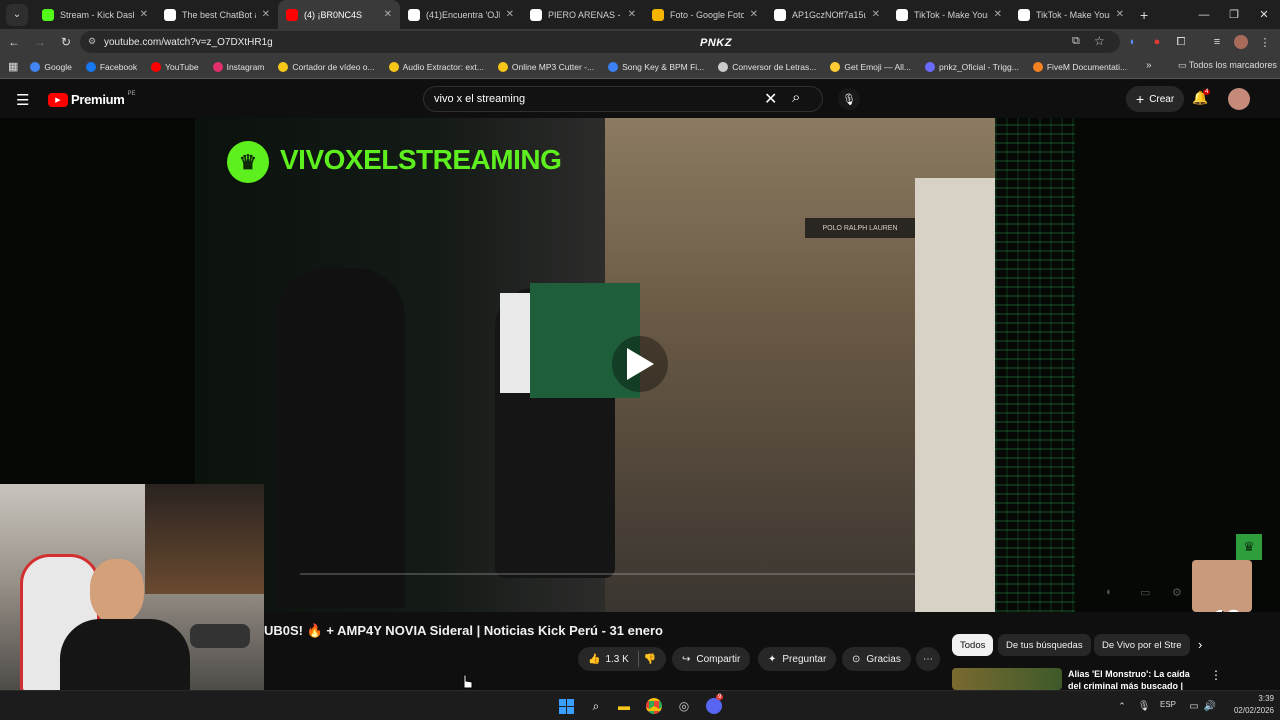 The height and width of the screenshot is (720, 1280). I want to click on media-control-icon: ≡, so click(1217, 42).